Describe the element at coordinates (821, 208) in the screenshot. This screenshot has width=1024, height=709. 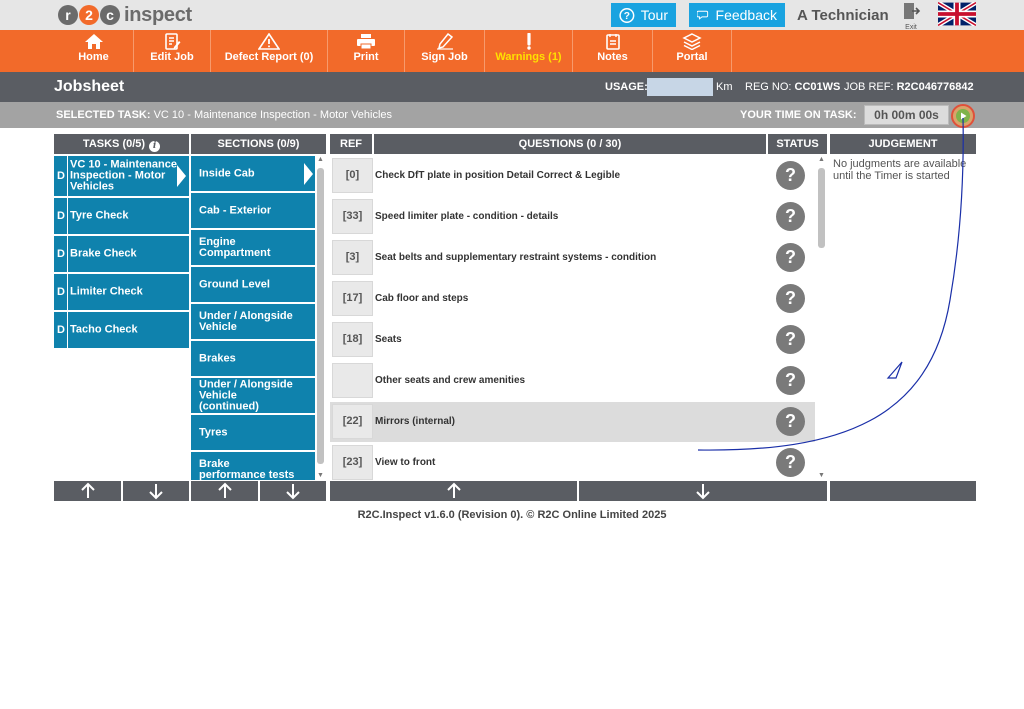
I see `questions-scroll-thumb` at that location.